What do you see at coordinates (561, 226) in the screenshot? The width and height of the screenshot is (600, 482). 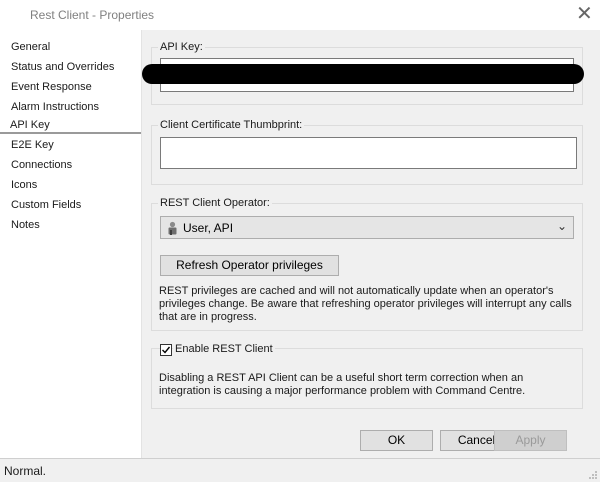 I see `chevron-down-icon: ⌄` at bounding box center [561, 226].